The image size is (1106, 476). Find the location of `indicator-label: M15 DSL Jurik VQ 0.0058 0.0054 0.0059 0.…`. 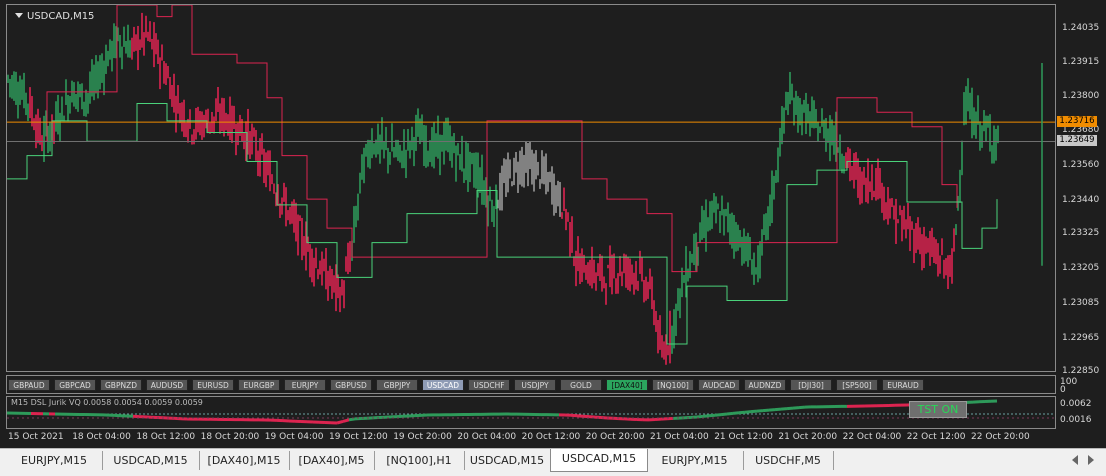

indicator-label: M15 DSL Jurik VQ 0.0058 0.0054 0.0059 0.… is located at coordinates (107, 402).